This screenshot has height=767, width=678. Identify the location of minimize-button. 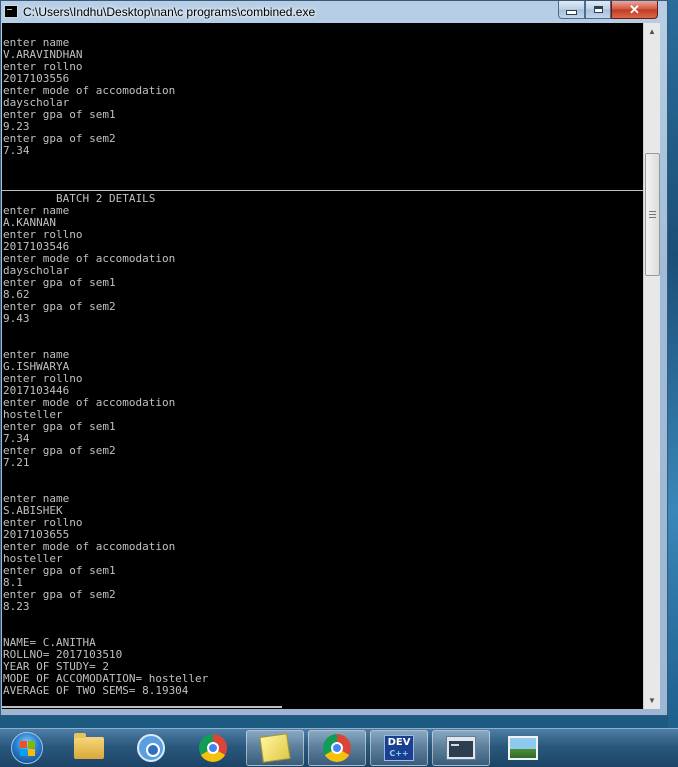
(571, 10).